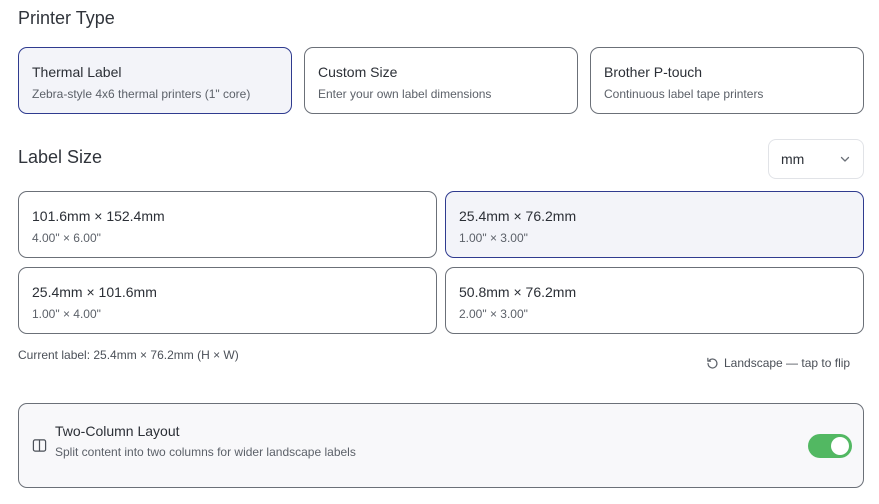  What do you see at coordinates (840, 446) in the screenshot?
I see `toggle-knob` at bounding box center [840, 446].